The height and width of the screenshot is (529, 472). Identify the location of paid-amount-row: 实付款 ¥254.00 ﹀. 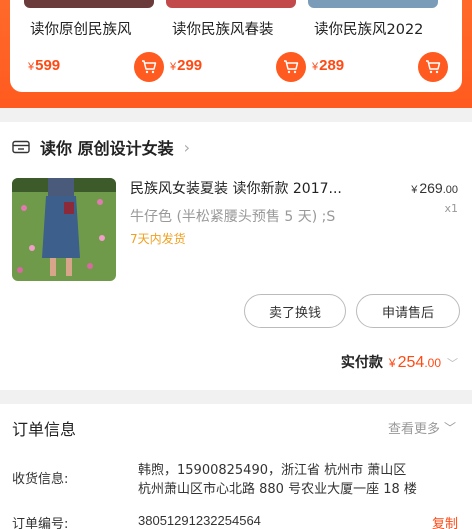
(399, 362).